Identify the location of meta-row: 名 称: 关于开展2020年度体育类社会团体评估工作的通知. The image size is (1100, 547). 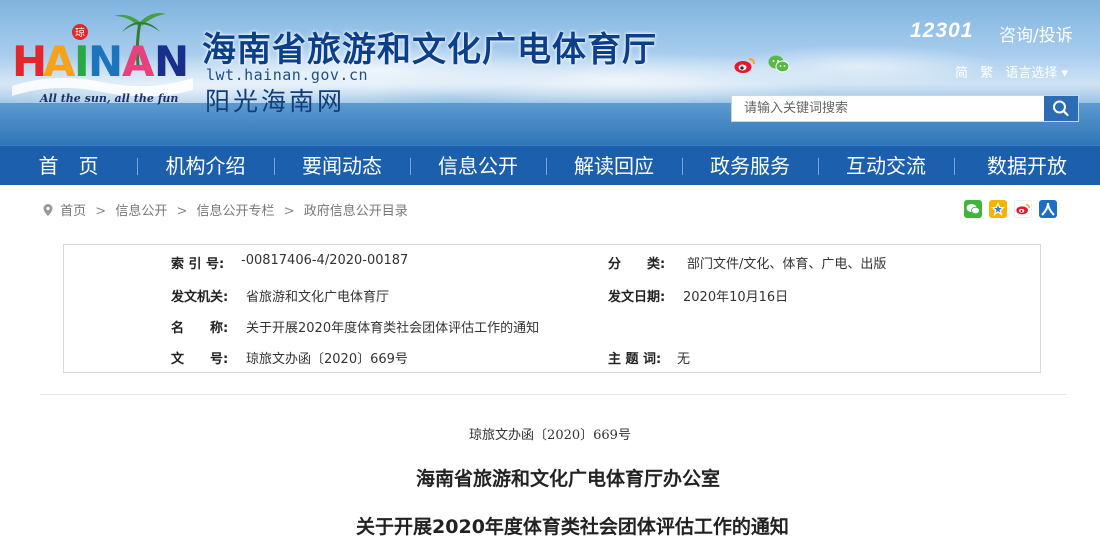
(552, 332).